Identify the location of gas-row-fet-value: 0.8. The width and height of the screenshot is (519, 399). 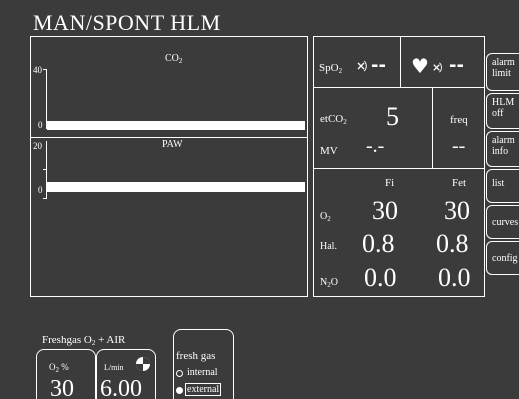
(452, 243).